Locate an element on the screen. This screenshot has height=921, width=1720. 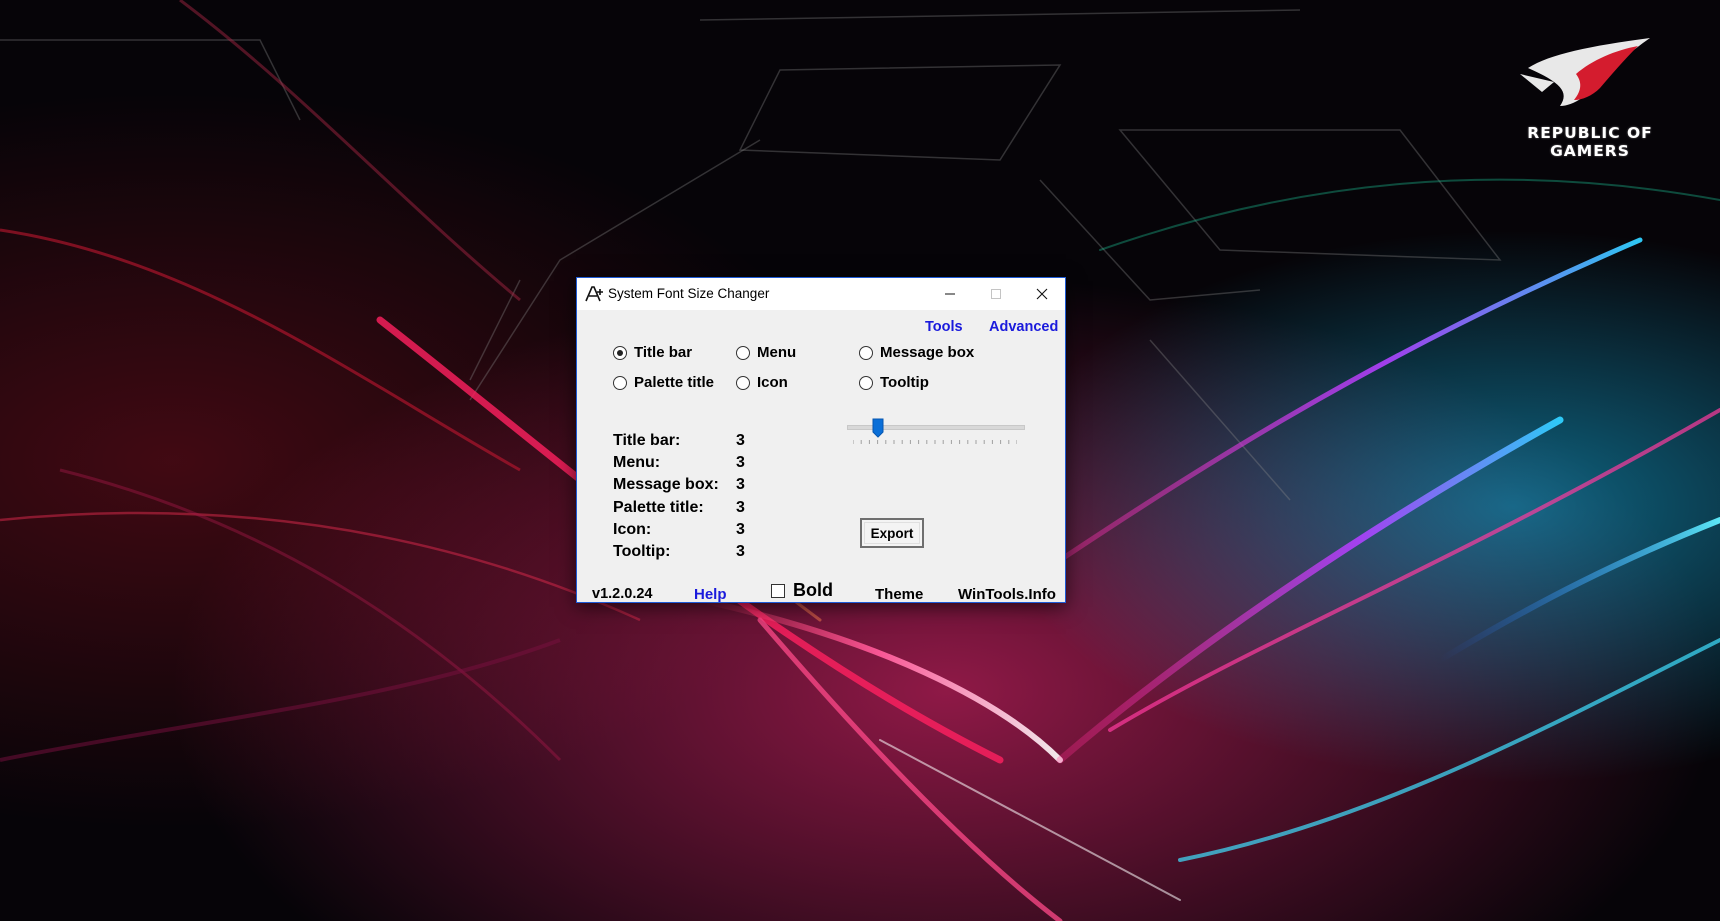
export-button: Export is located at coordinates (892, 533).